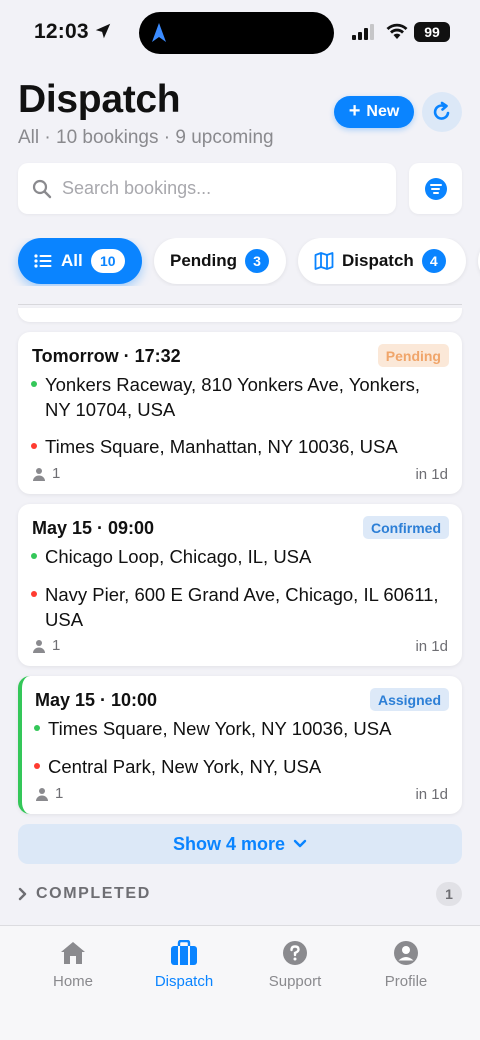 The height and width of the screenshot is (1040, 480). What do you see at coordinates (184, 952) in the screenshot?
I see `briefcase-icon` at bounding box center [184, 952].